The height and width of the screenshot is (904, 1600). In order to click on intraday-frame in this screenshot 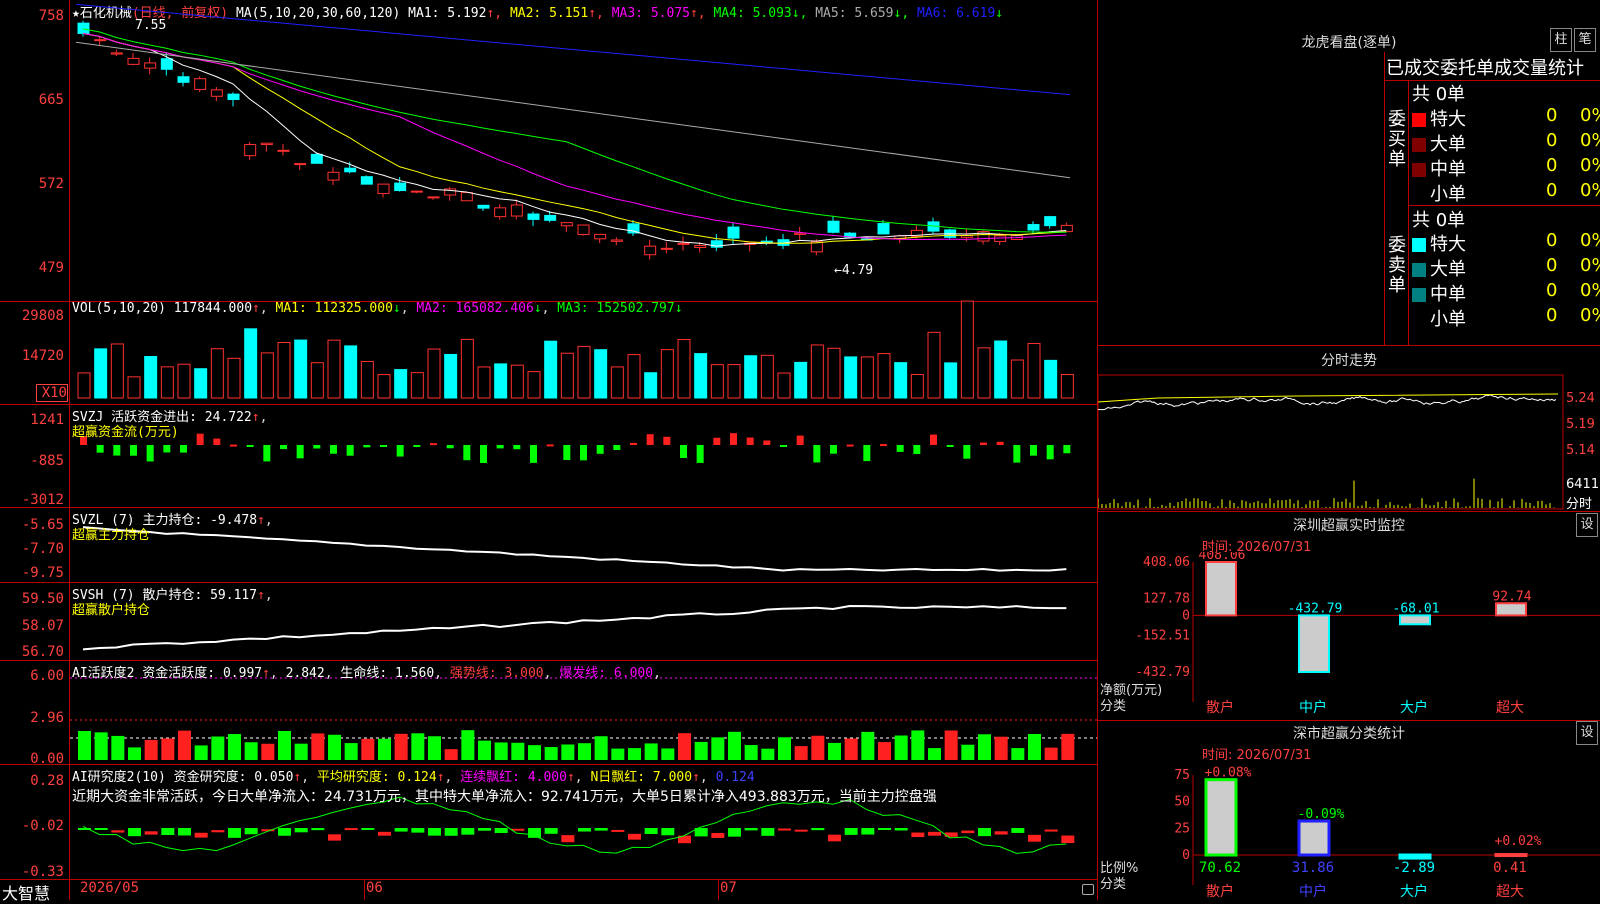, I will do `click(1331, 442)`.